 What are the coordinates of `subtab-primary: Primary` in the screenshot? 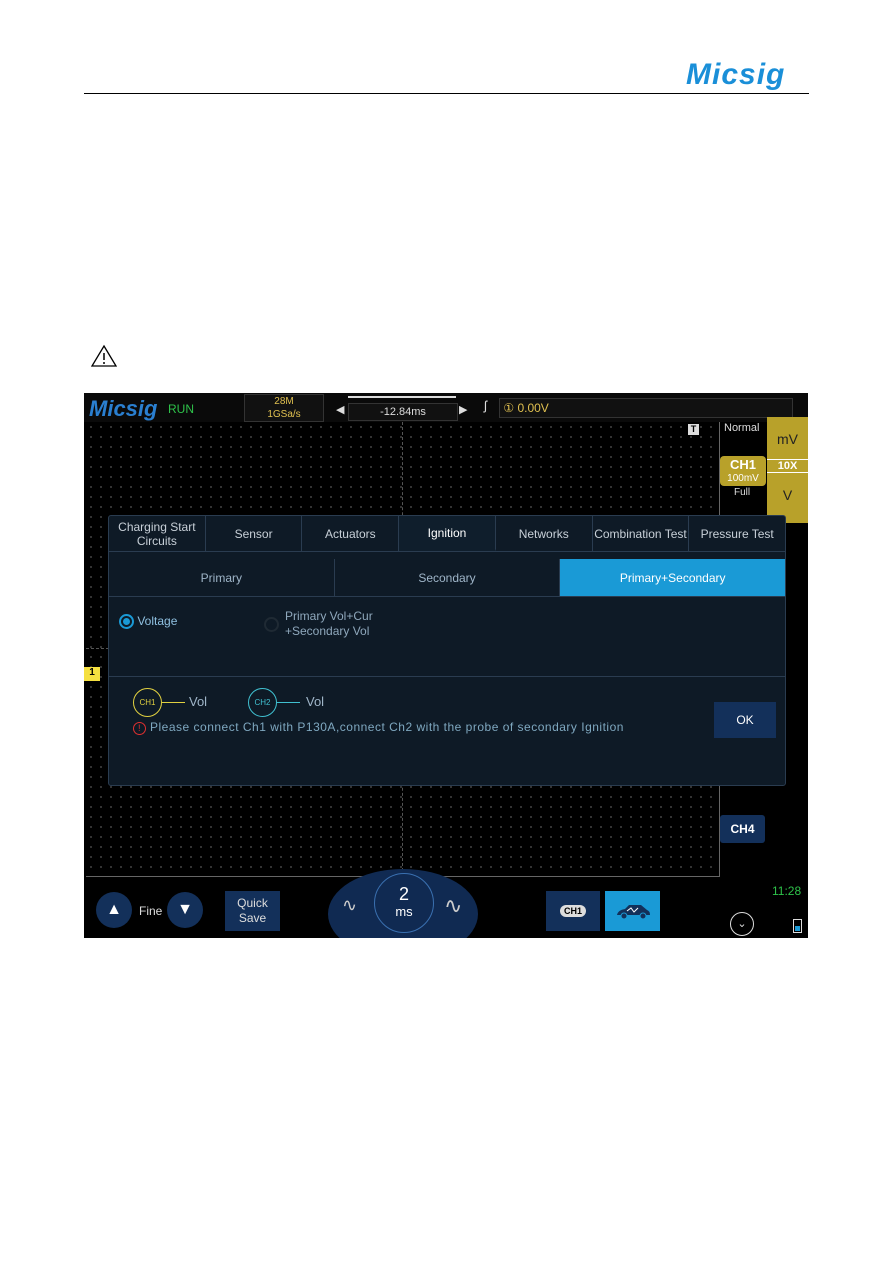 It's located at (222, 577).